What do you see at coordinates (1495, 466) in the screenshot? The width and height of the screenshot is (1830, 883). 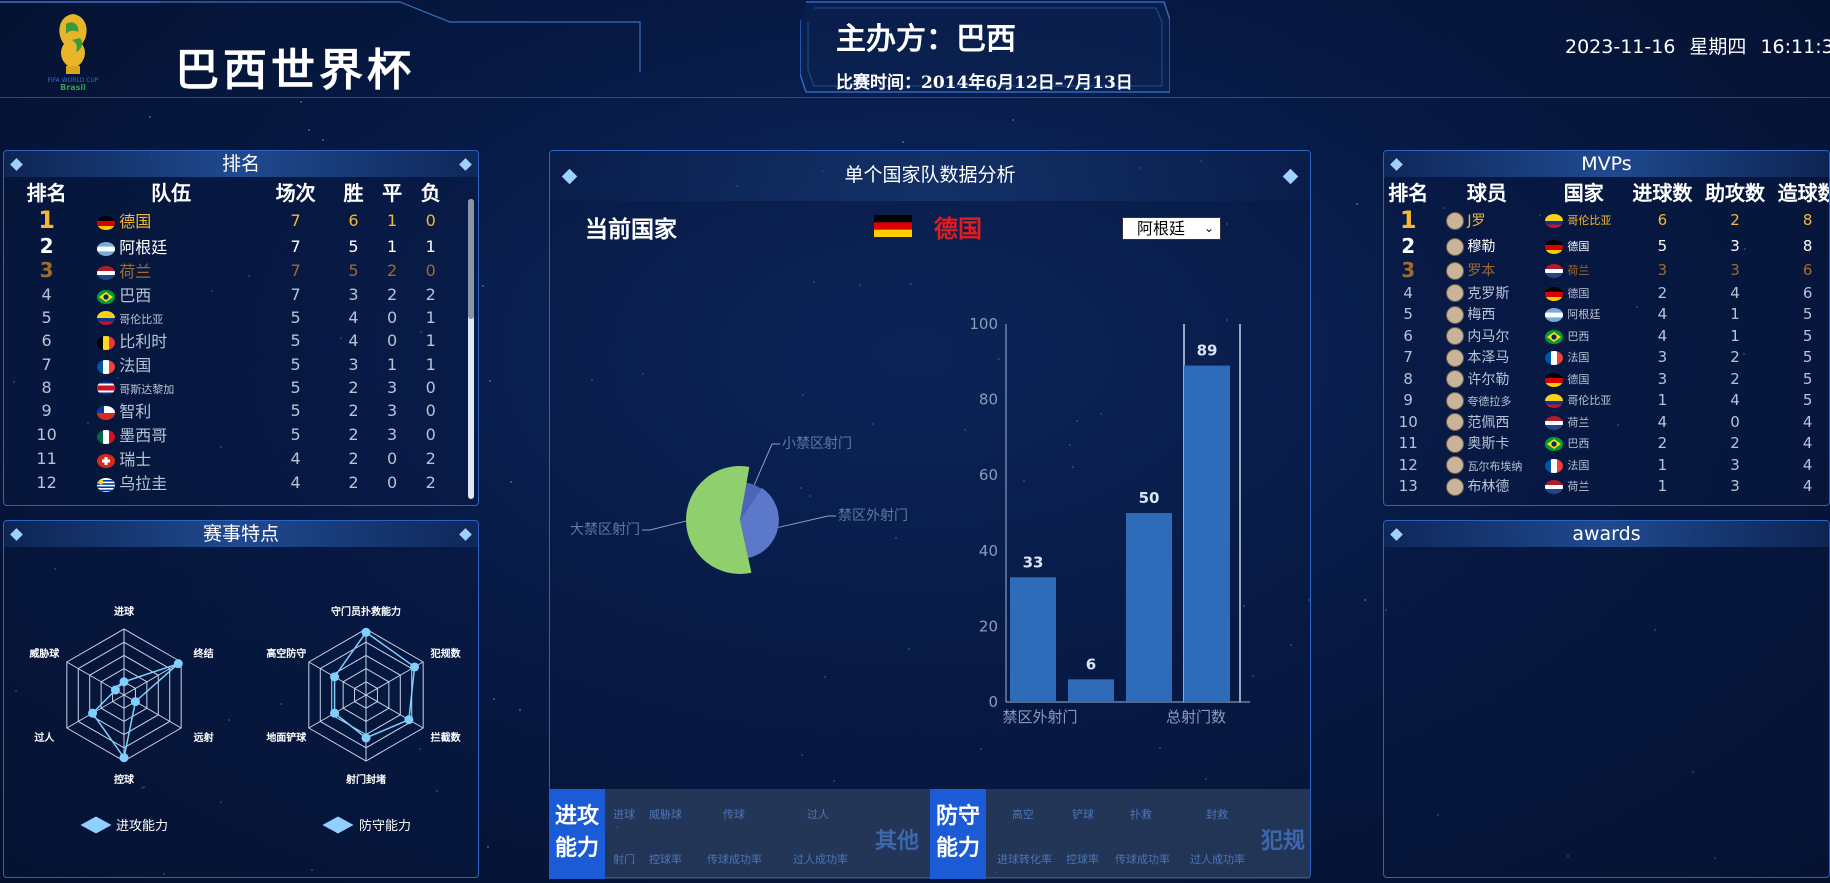 I see `player-name: 瓦尔布埃纳` at bounding box center [1495, 466].